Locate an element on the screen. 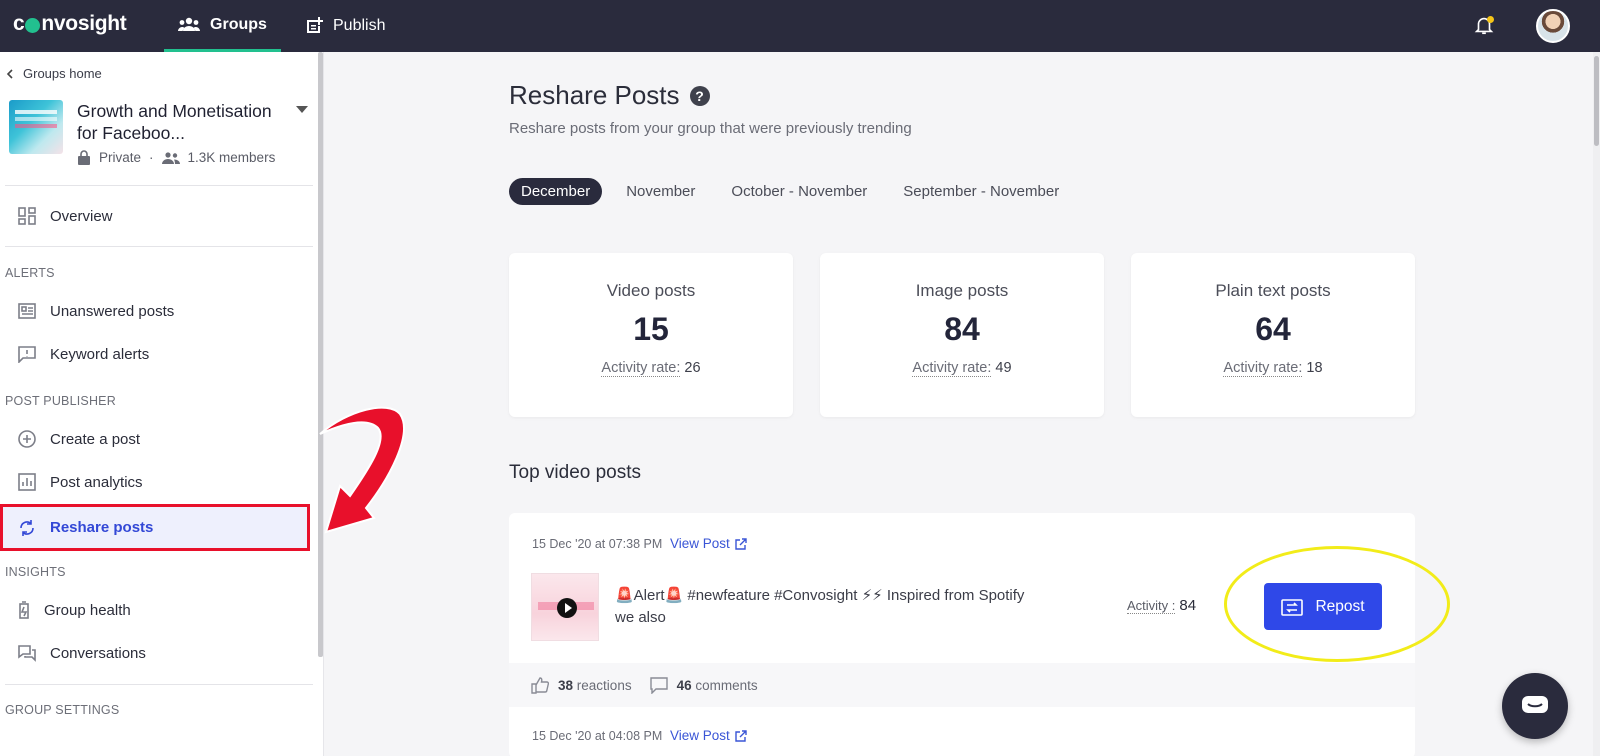  sidebar-item-label: Post analytics is located at coordinates (96, 482).